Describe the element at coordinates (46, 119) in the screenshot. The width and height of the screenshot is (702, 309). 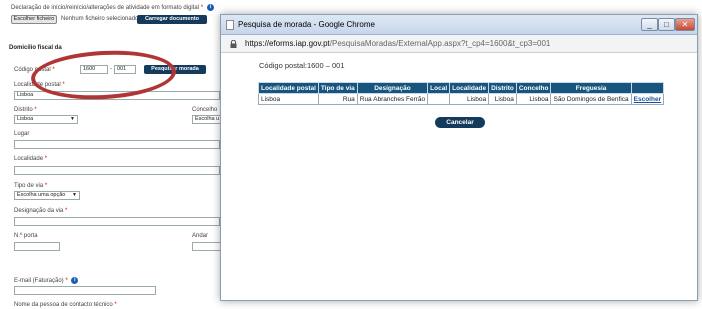
I see `distrito-select: Lisboa ▼` at that location.